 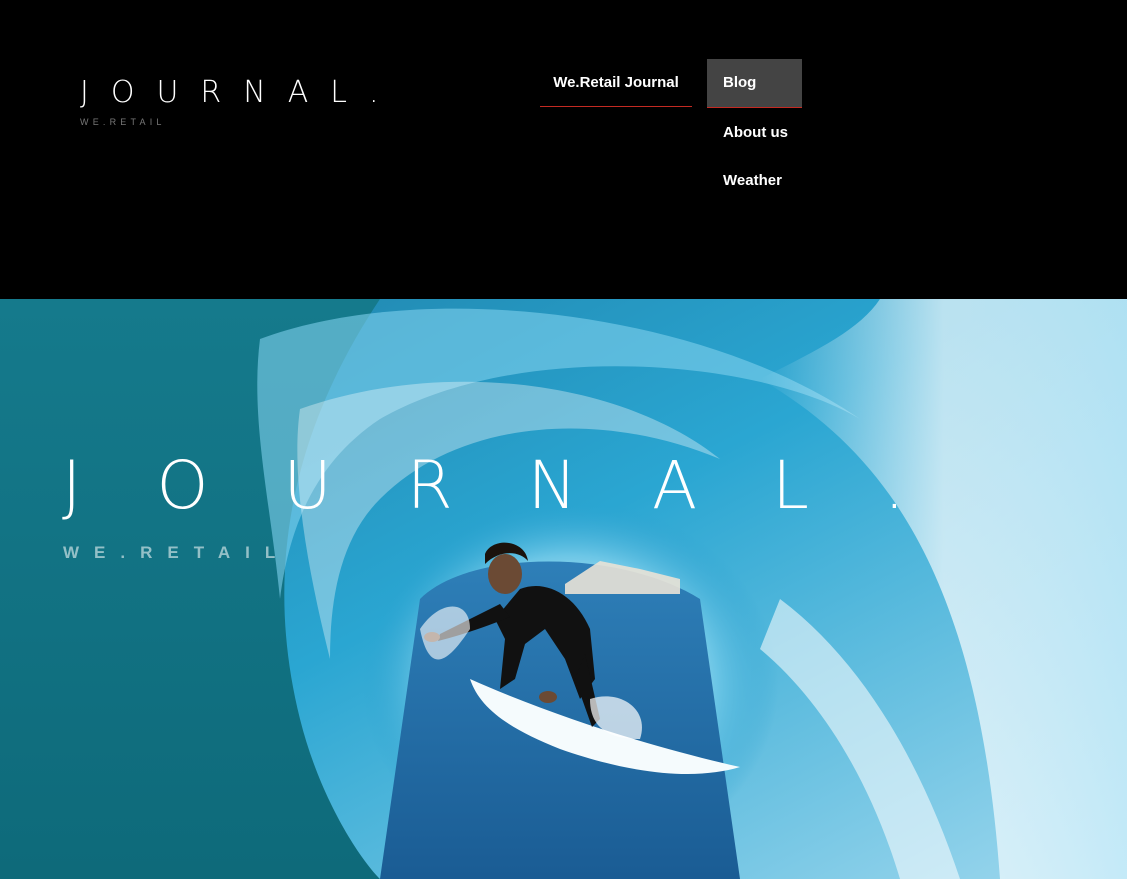 What do you see at coordinates (123, 122) in the screenshot?
I see `logo-subtitle: WE.RETAIL` at bounding box center [123, 122].